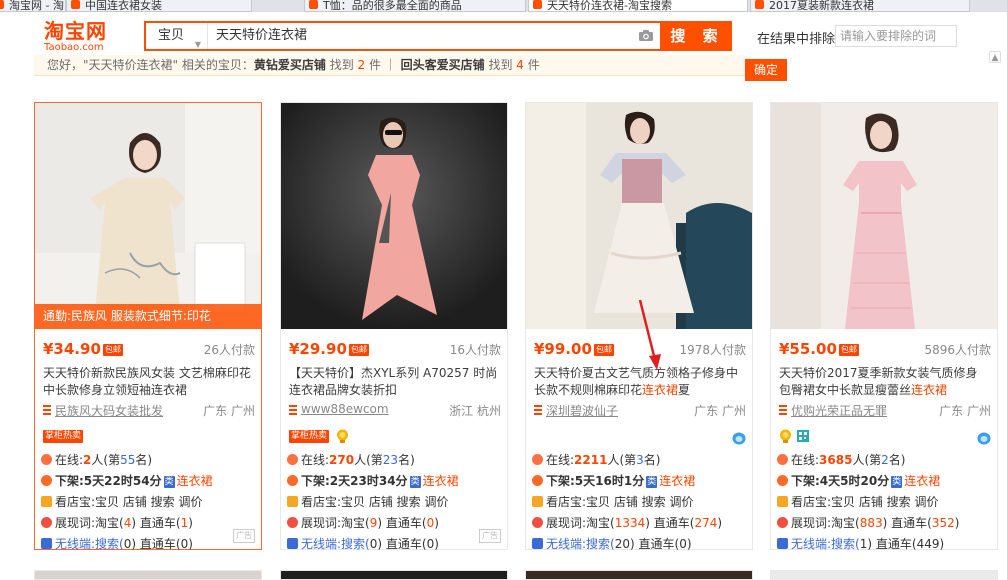 This screenshot has height=580, width=1007. I want to click on sold-count: 1978人付款, so click(712, 350).